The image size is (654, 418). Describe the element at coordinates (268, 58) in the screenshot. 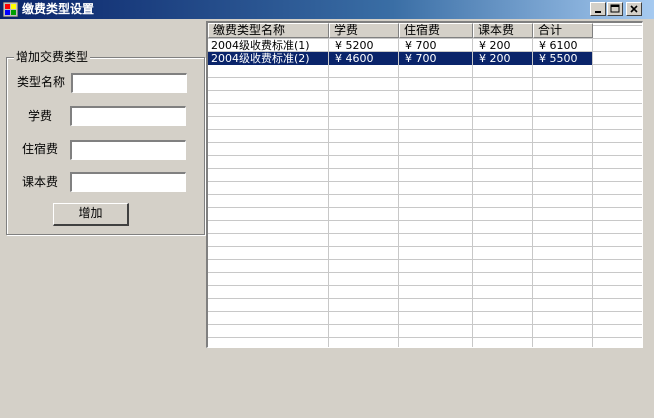

I see `cell-name: 2004级收费标准(2)` at that location.